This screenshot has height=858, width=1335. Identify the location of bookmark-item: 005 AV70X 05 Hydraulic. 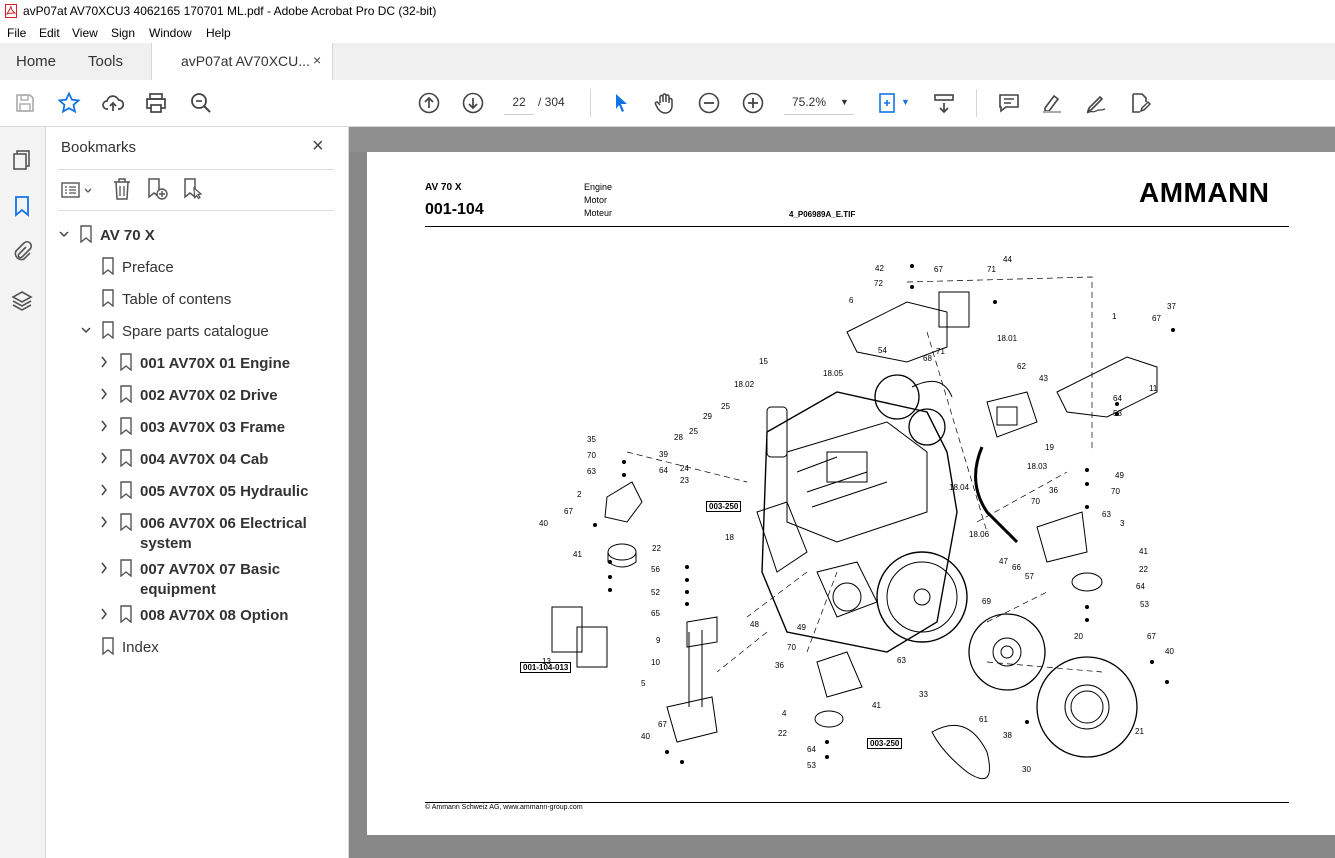
(216, 492).